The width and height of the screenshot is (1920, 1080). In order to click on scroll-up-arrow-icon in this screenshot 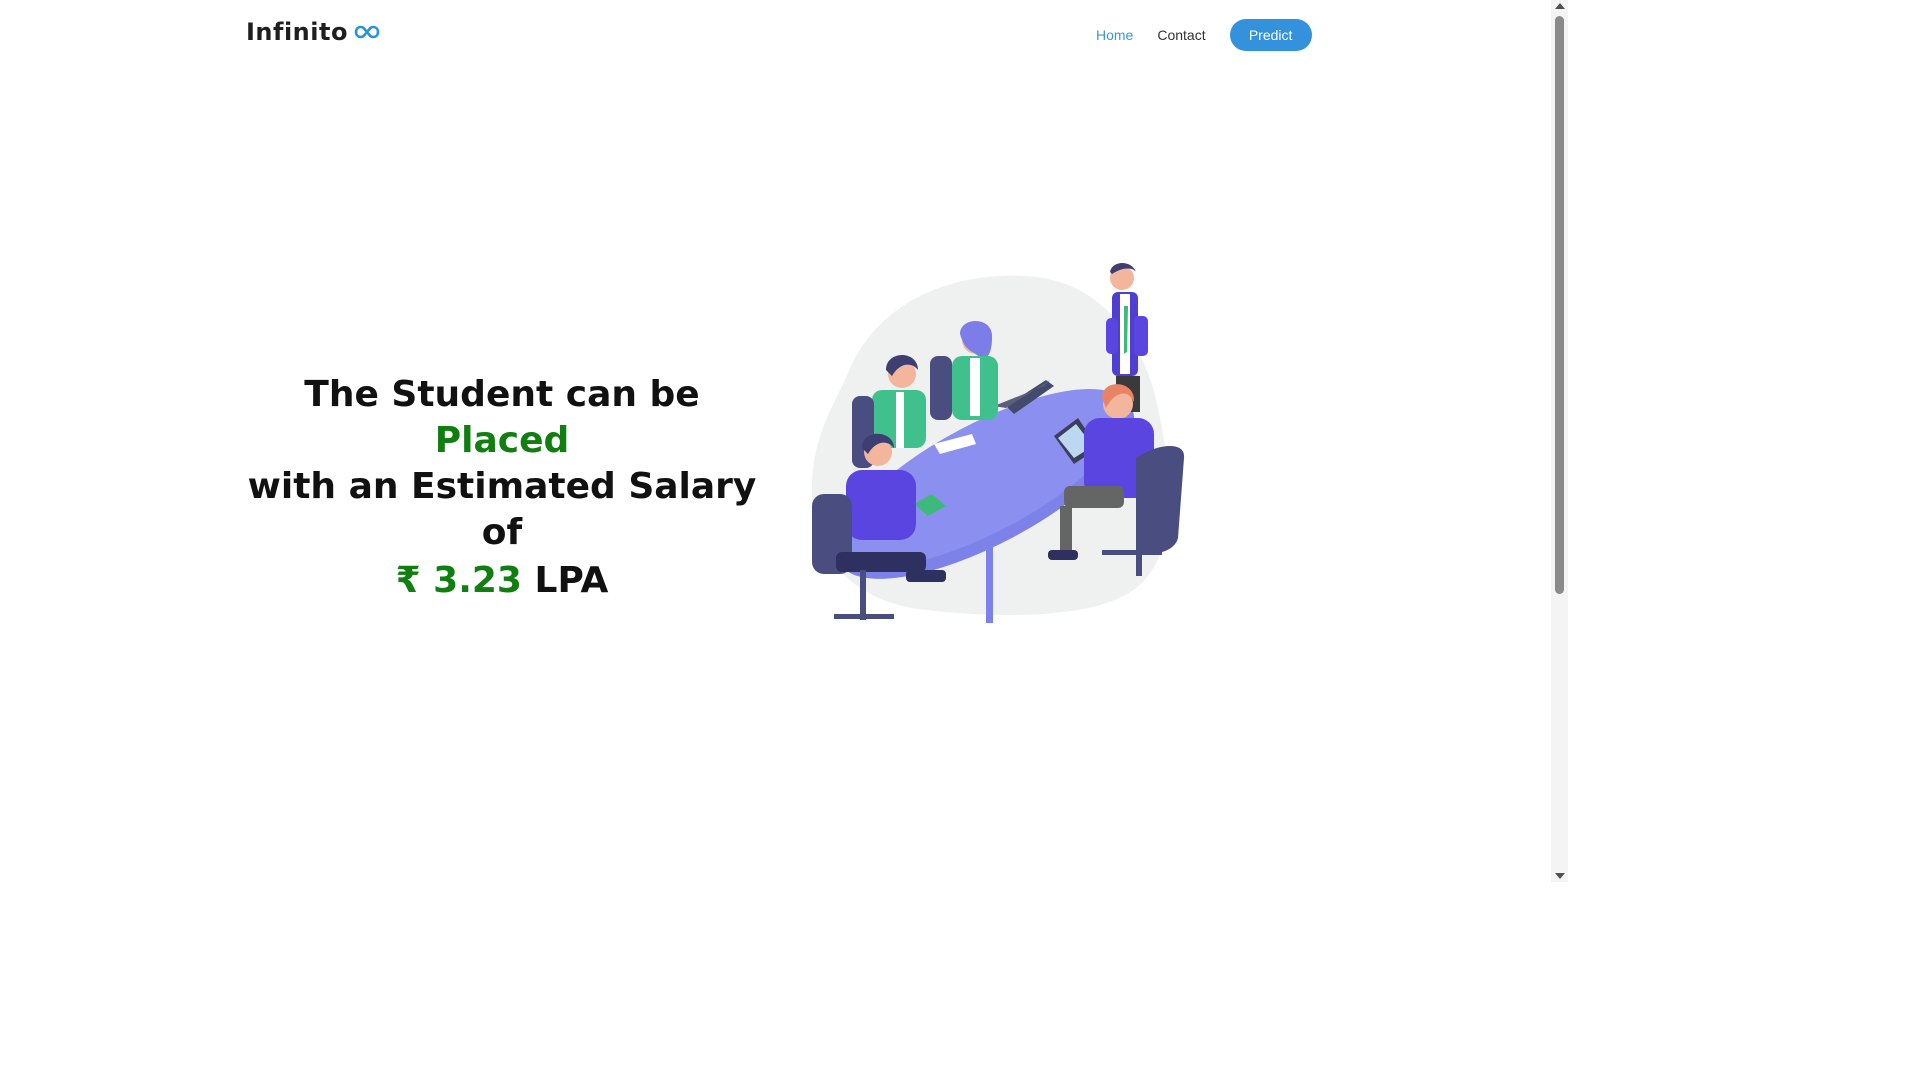, I will do `click(1560, 6)`.